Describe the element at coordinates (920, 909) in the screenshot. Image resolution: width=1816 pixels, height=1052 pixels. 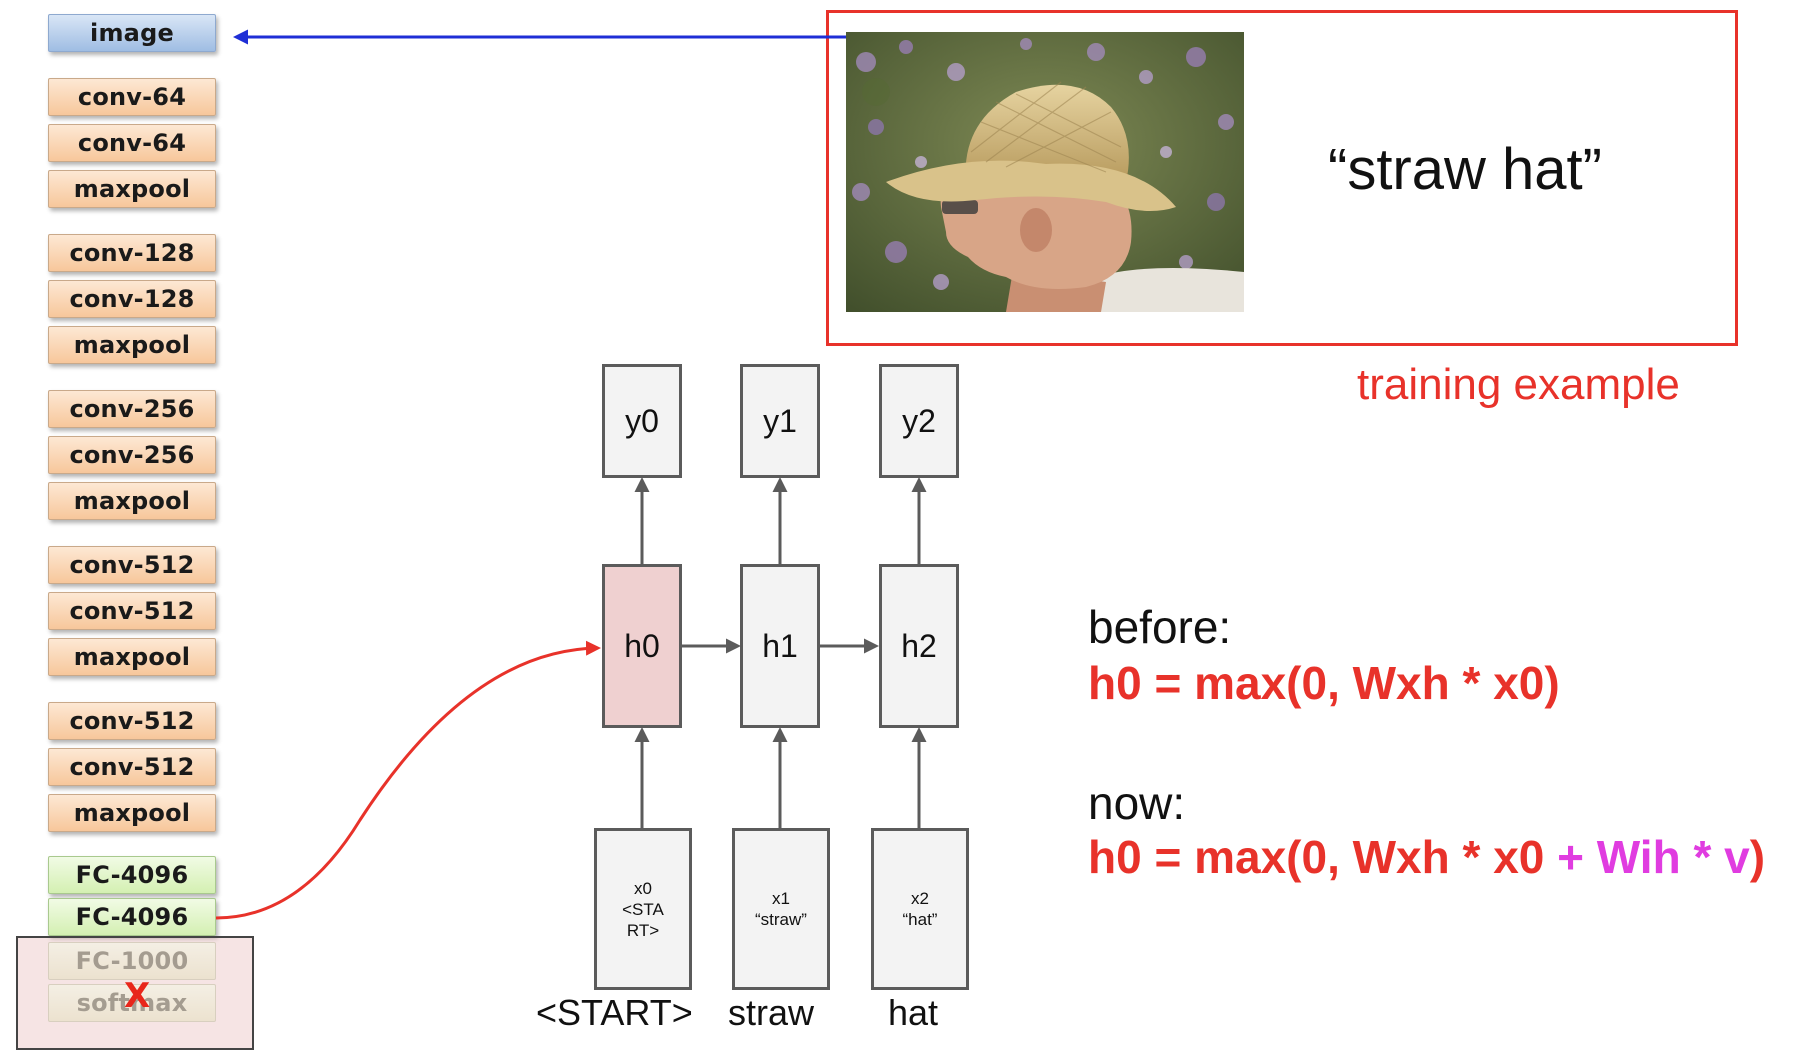
I see `input-x2: x2 “hat”` at that location.